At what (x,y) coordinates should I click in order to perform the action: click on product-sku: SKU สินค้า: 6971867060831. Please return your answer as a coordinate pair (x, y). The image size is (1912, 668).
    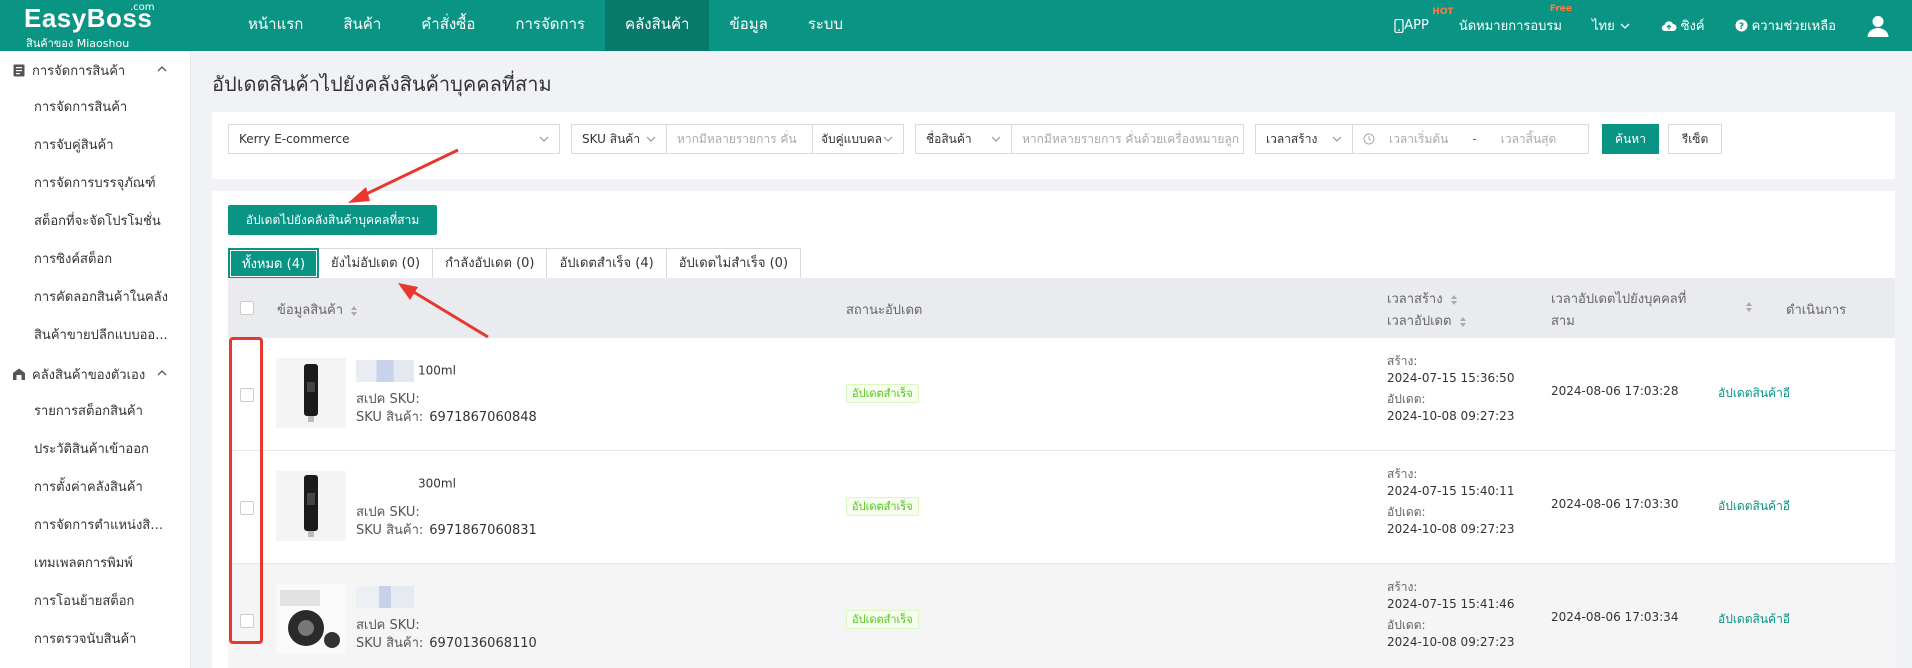
    Looking at the image, I should click on (446, 529).